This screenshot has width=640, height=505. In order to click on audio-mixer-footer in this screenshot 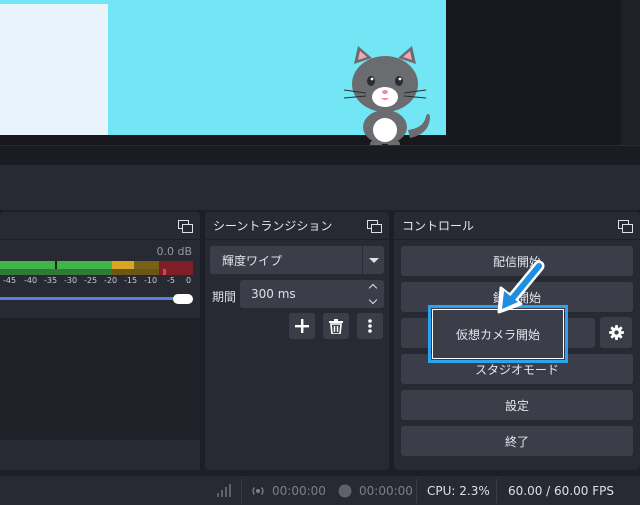, I will do `click(100, 455)`.